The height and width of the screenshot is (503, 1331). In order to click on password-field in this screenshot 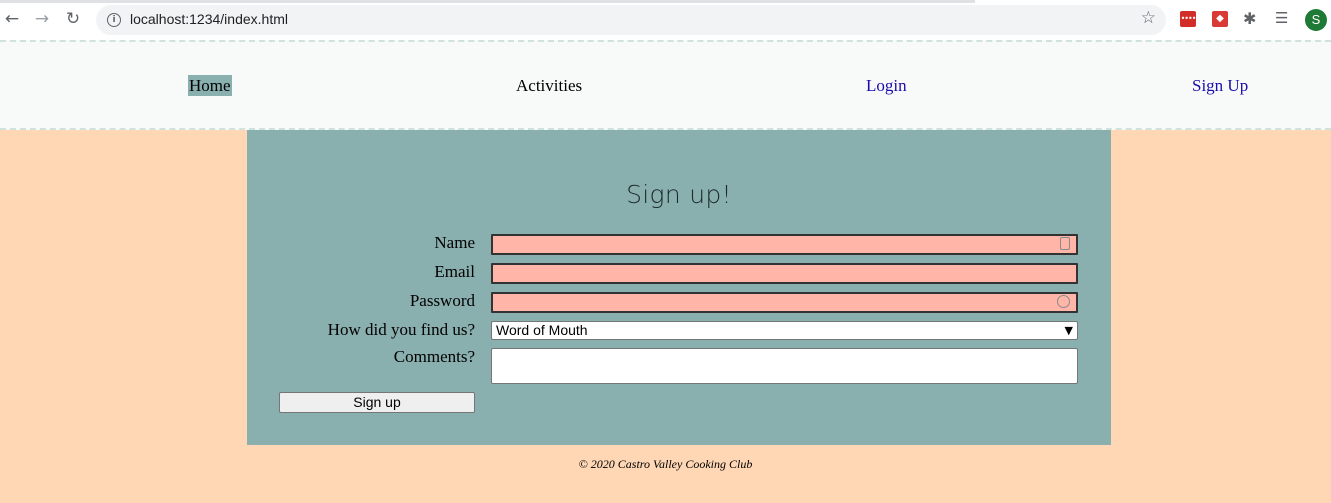, I will do `click(784, 302)`.